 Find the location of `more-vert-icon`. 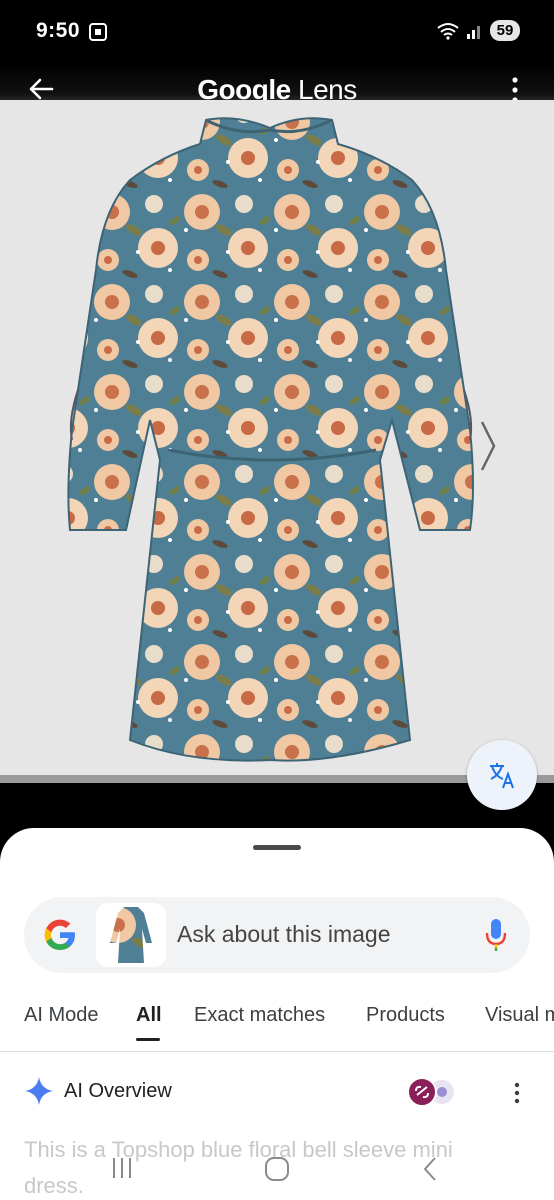

more-vert-icon is located at coordinates (517, 1093).